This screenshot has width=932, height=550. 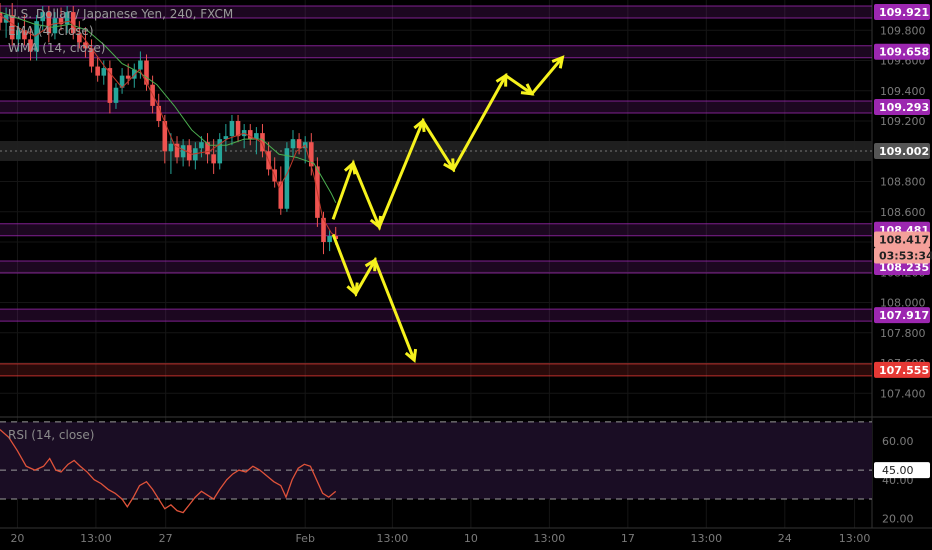 What do you see at coordinates (903, 121) in the screenshot?
I see `price-tick-label: 109.200` at bounding box center [903, 121].